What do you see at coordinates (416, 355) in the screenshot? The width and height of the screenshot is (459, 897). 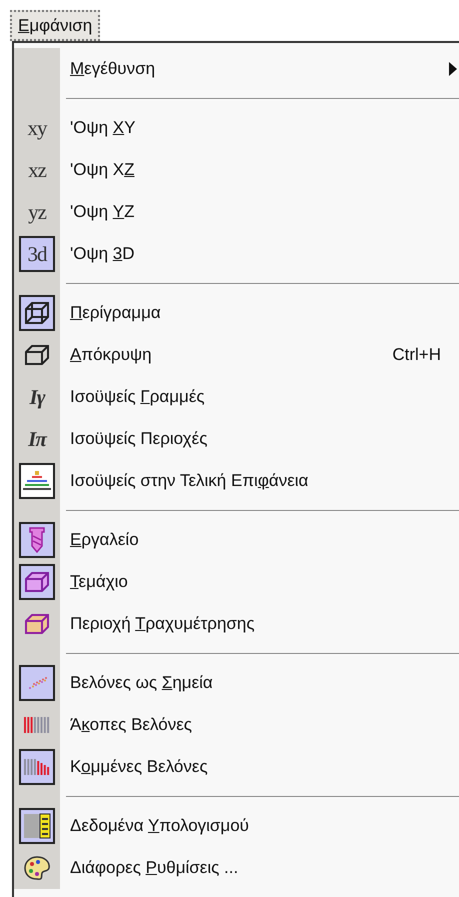 I see `shortcut-text: Ctrl+H` at bounding box center [416, 355].